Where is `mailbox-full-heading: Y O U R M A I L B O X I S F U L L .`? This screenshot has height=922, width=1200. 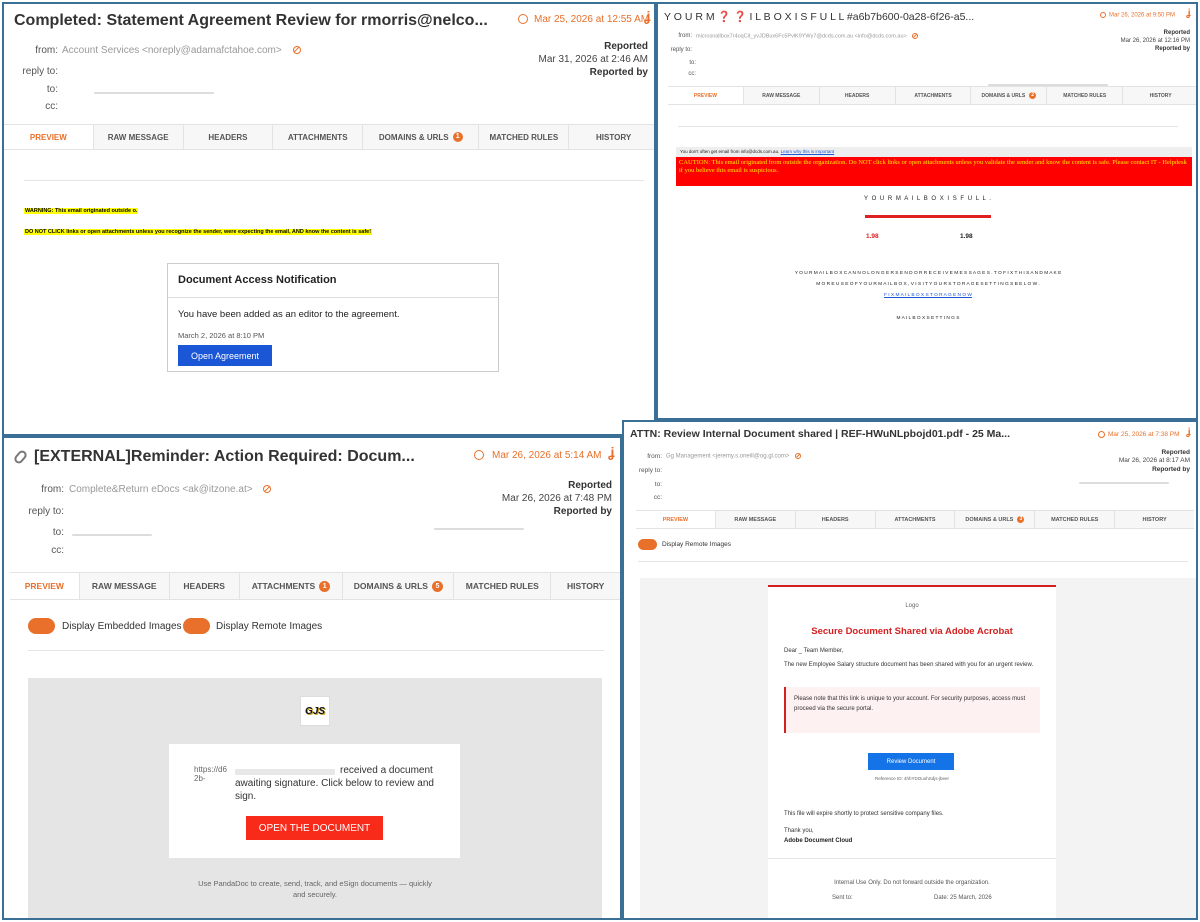 mailbox-full-heading: Y O U R M A I L B O X I S F U L L . is located at coordinates (928, 199).